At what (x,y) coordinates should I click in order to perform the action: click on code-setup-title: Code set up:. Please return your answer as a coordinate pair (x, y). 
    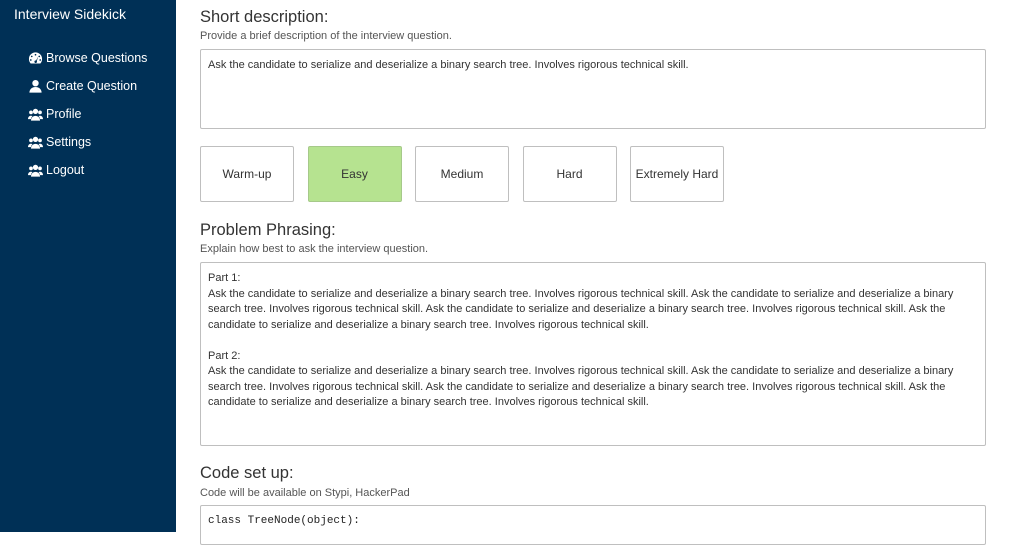
    Looking at the image, I should click on (247, 473).